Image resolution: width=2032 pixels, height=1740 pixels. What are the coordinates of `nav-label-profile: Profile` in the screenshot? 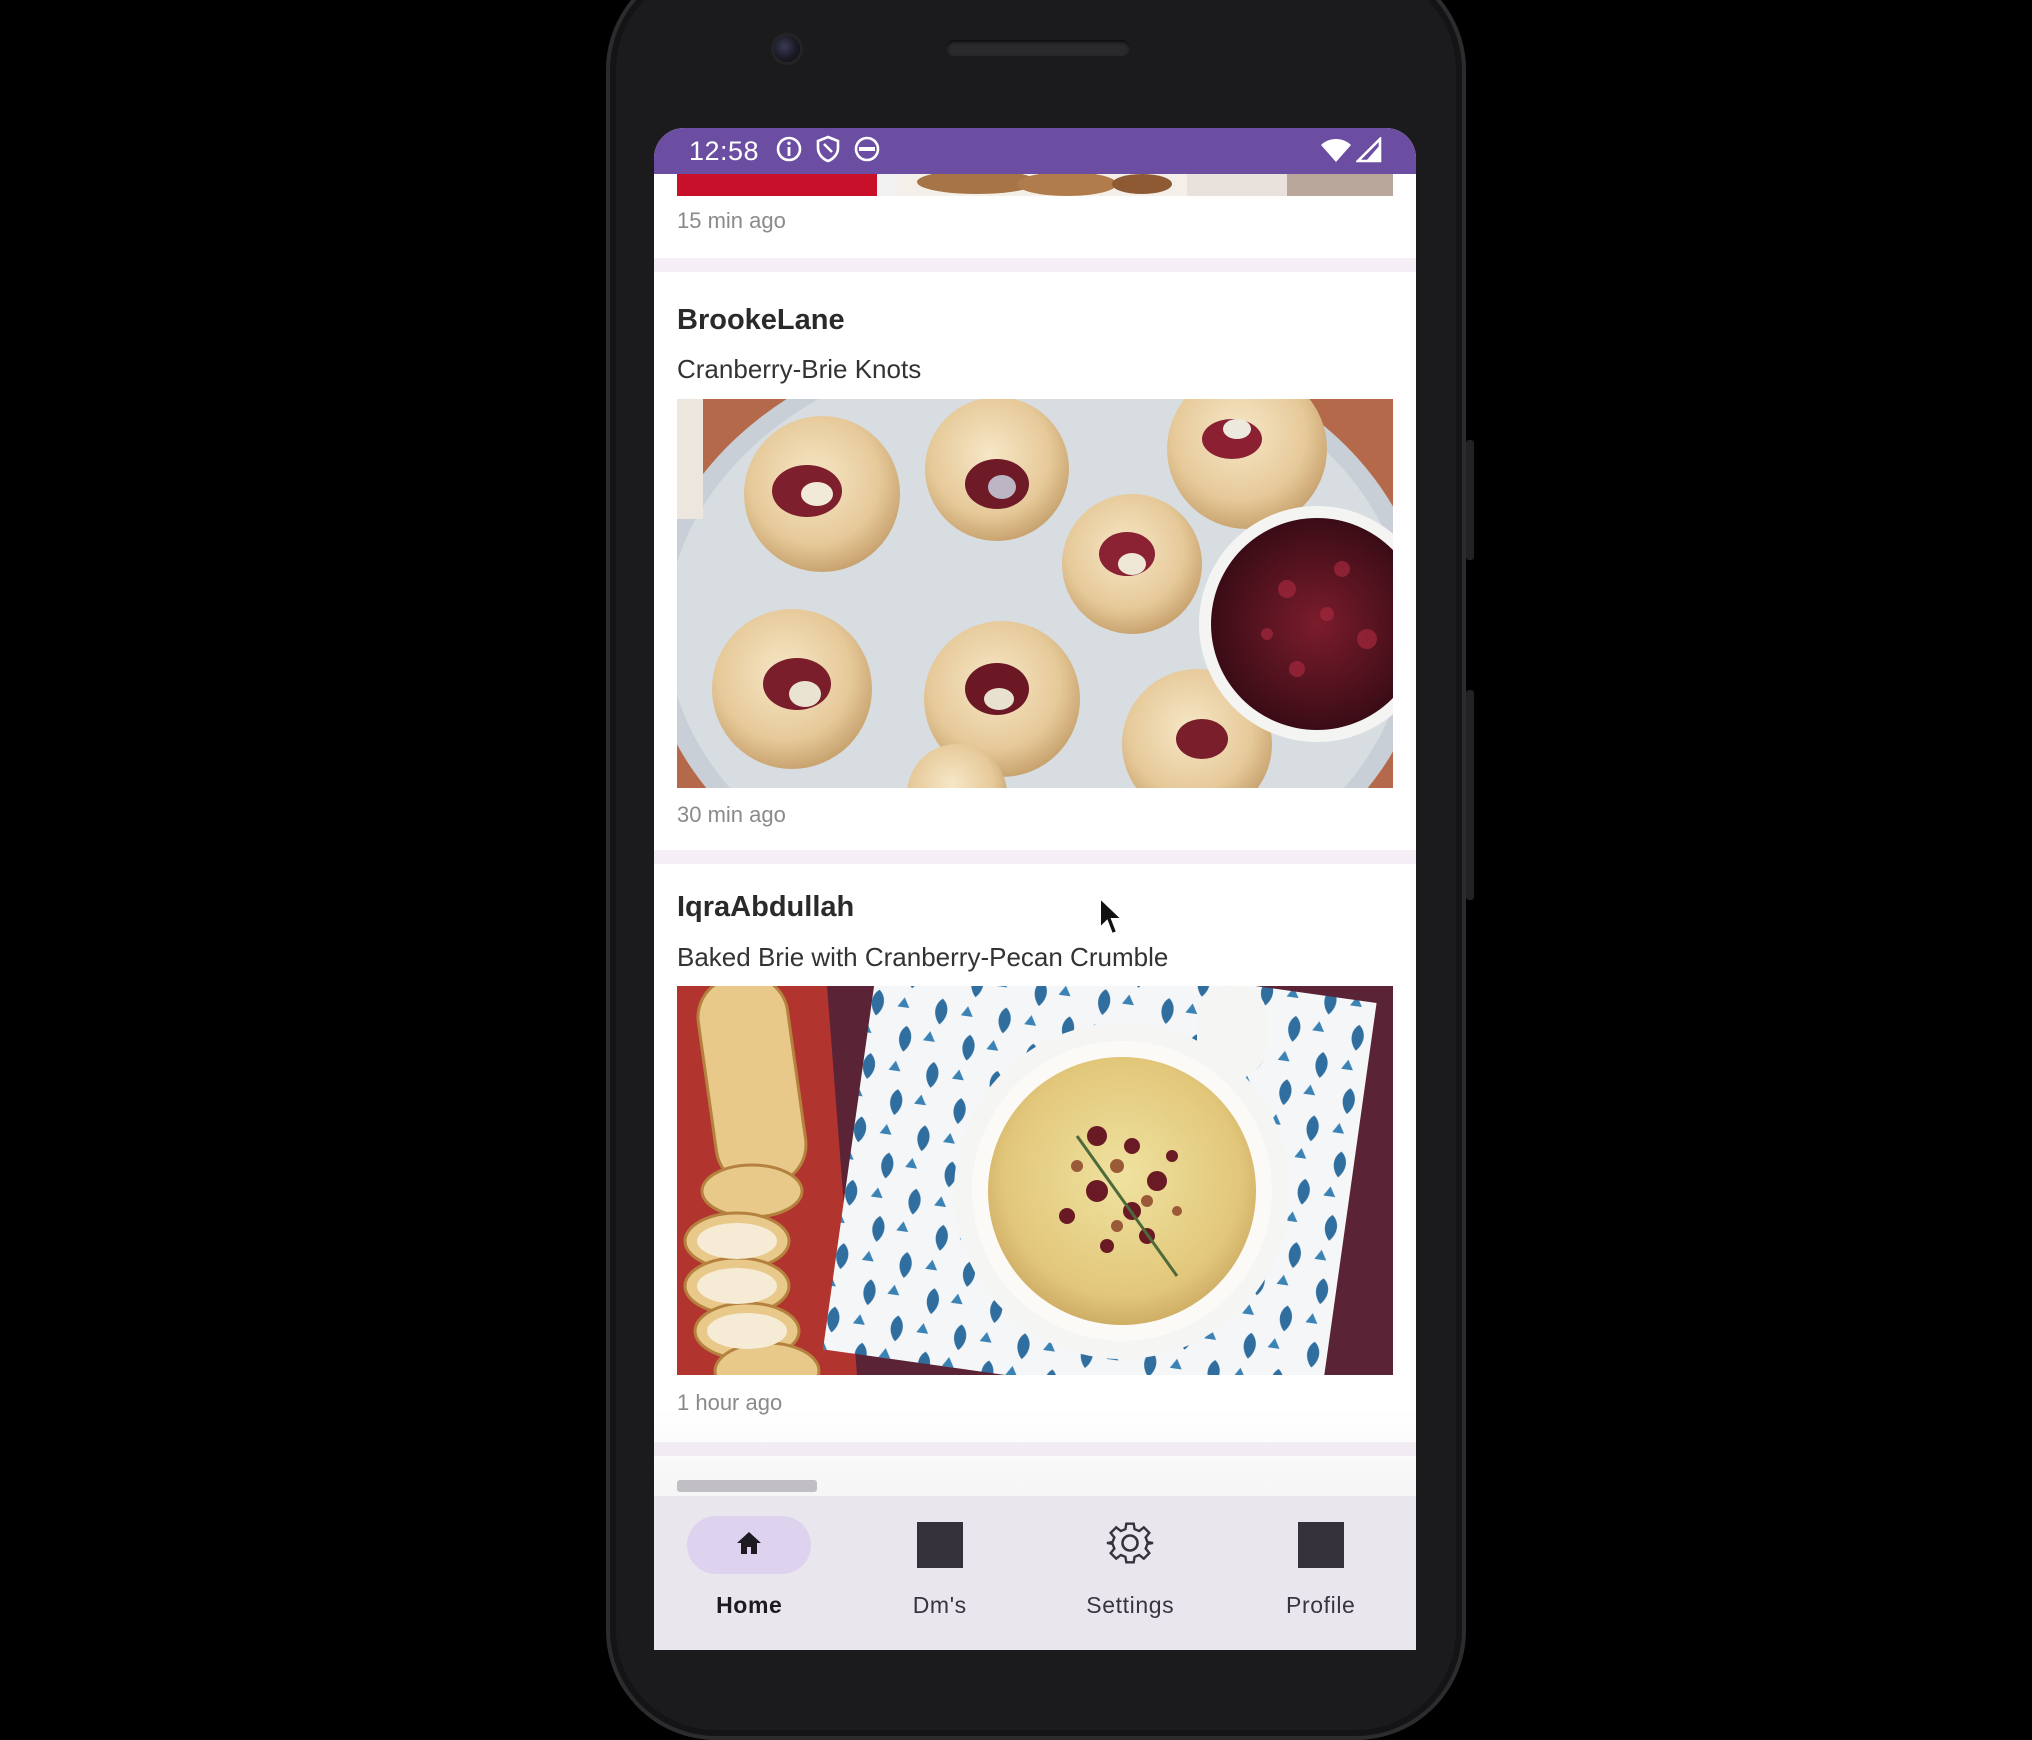 It's located at (1321, 1605).